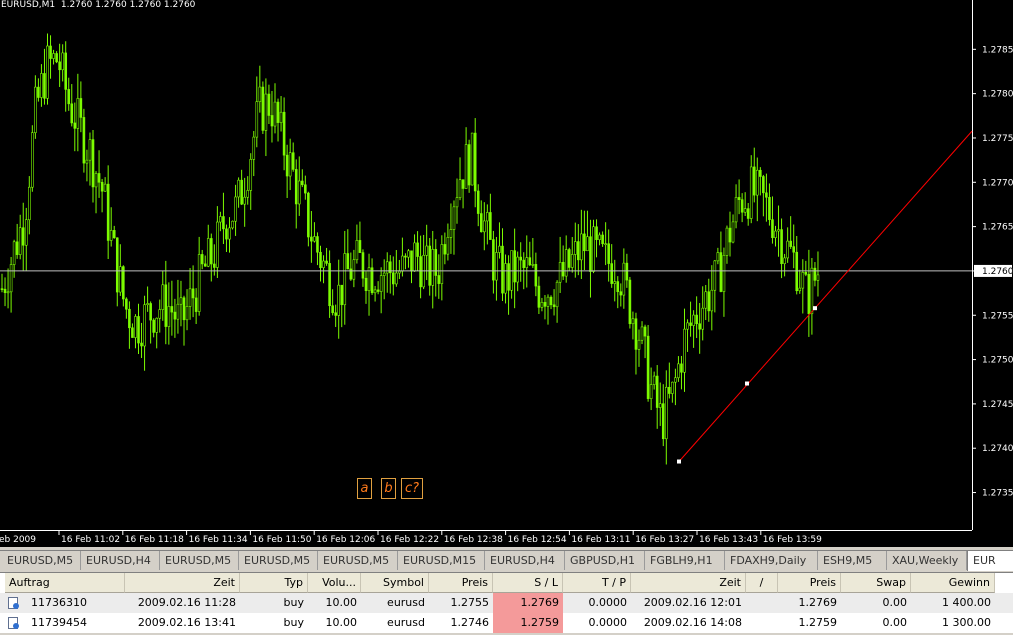 The width and height of the screenshot is (1013, 635). Describe the element at coordinates (608, 622) in the screenshot. I see `table-cell: 0.0000` at that location.